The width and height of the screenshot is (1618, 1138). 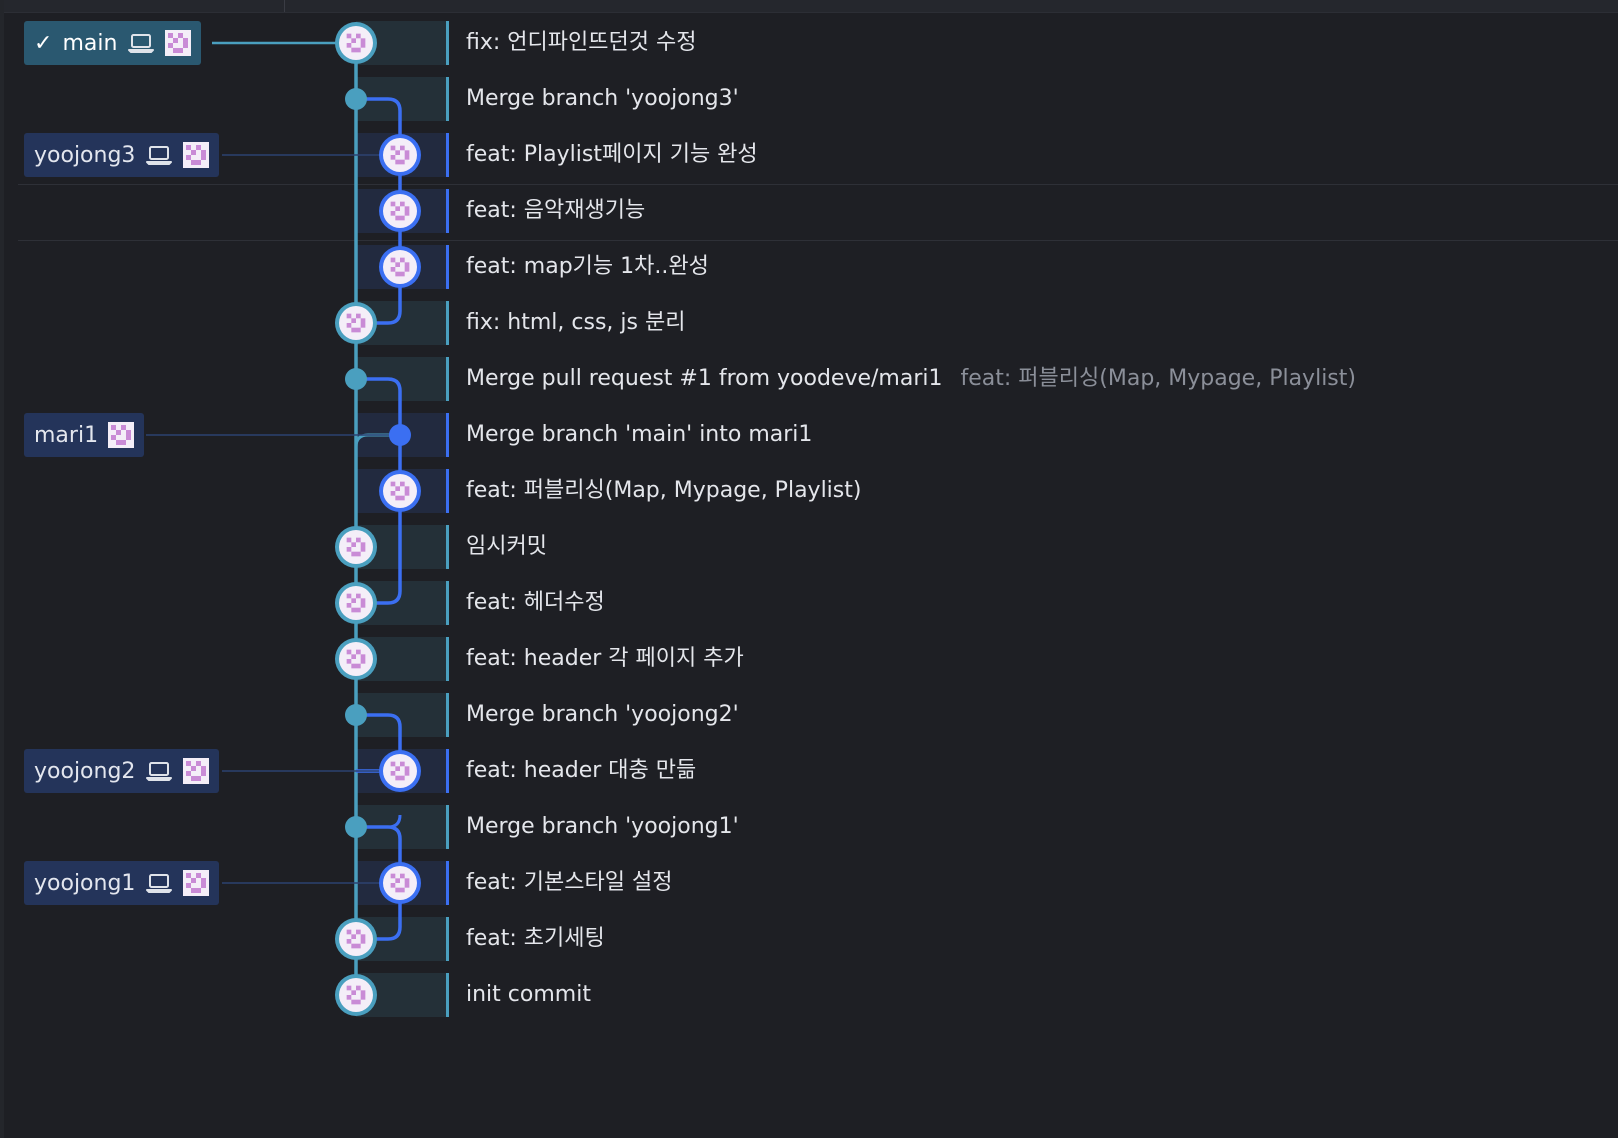 What do you see at coordinates (66, 435) in the screenshot?
I see `branch-name: mari1` at bounding box center [66, 435].